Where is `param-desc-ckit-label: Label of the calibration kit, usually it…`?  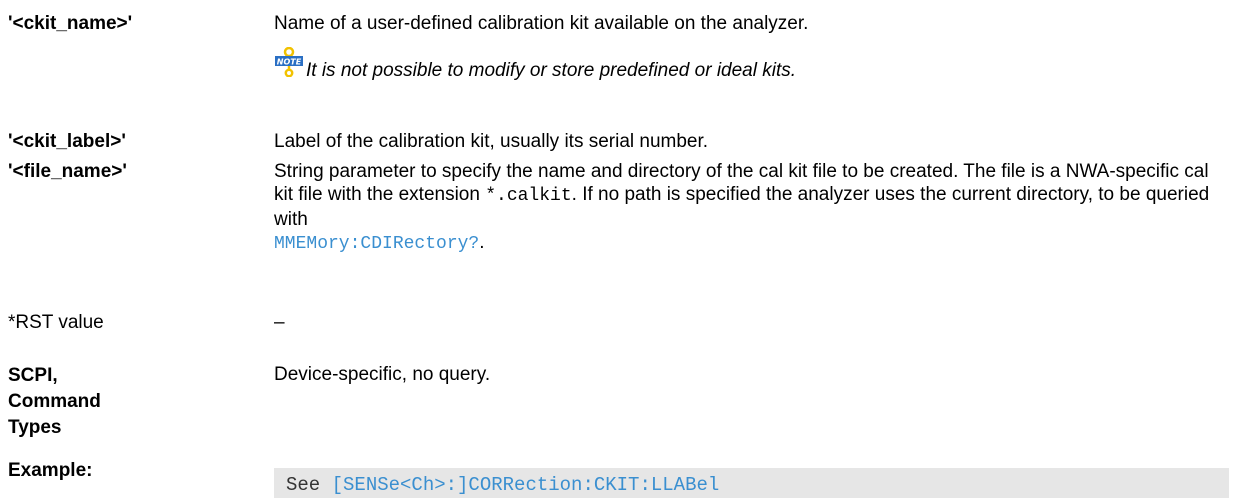 param-desc-ckit-label: Label of the calibration kit, usually it… is located at coordinates (491, 141).